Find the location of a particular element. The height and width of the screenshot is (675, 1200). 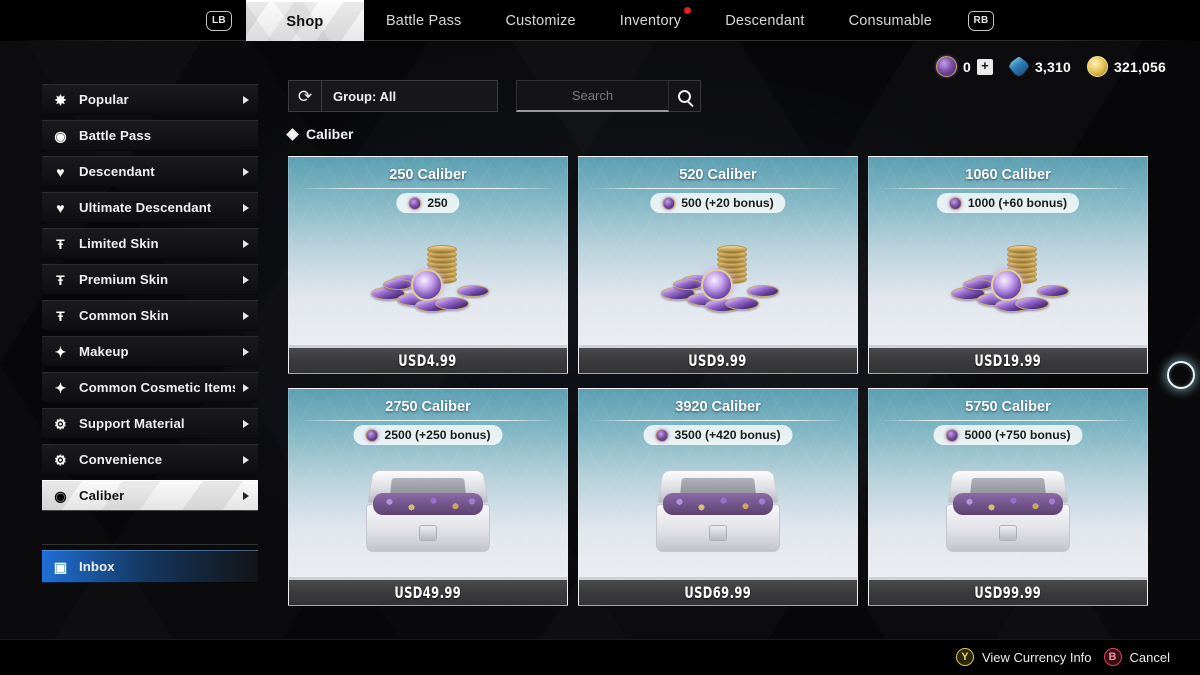

product-price-bar: USD9.99 is located at coordinates (718, 359).